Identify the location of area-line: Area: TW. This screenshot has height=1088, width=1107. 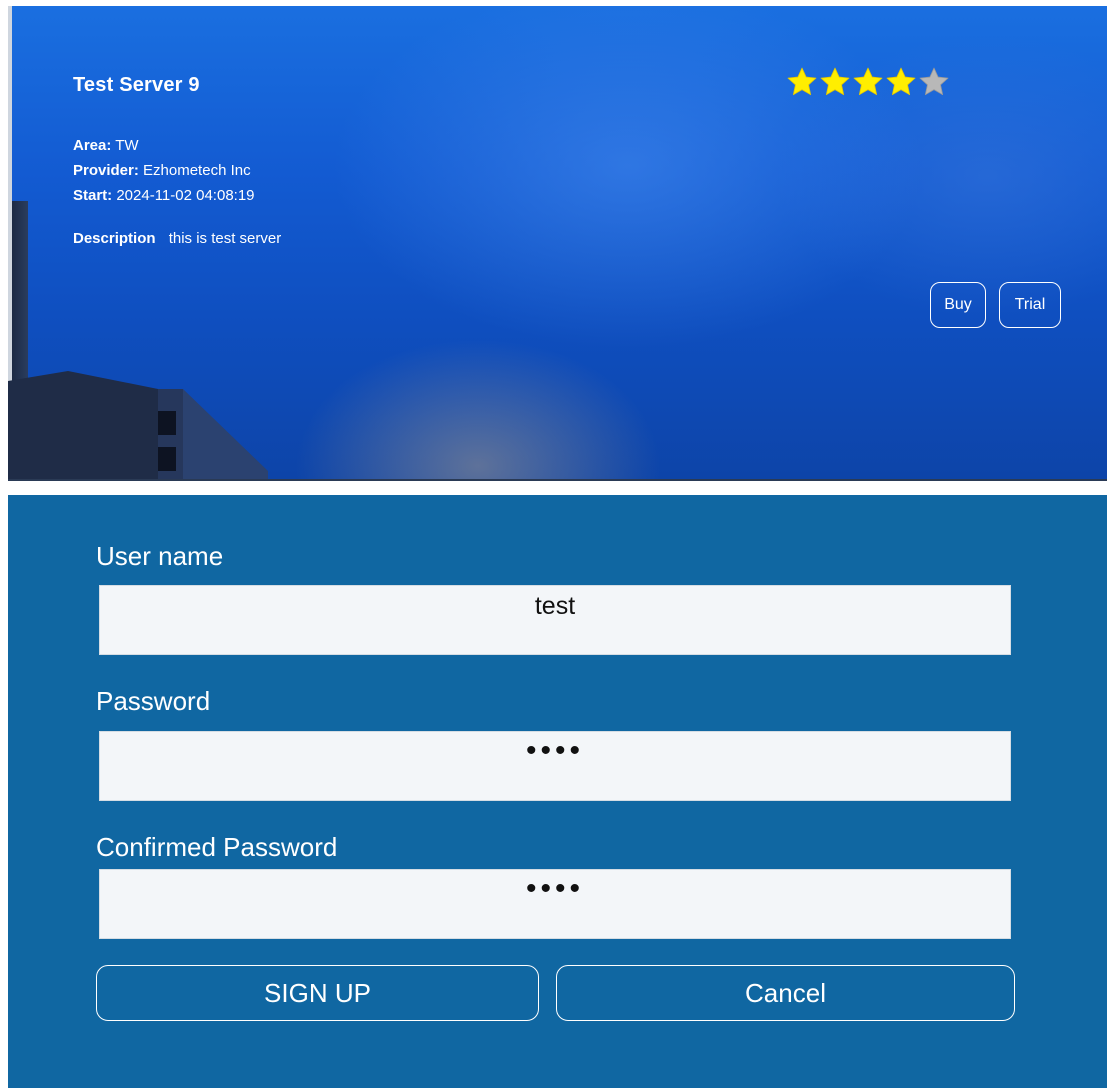
(106, 145).